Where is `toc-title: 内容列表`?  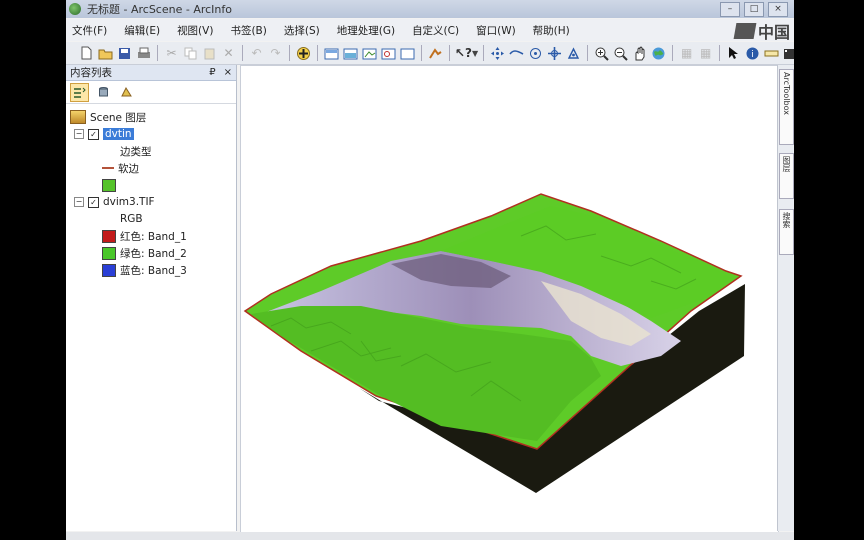
toc-title: 内容列表 is located at coordinates (91, 73).